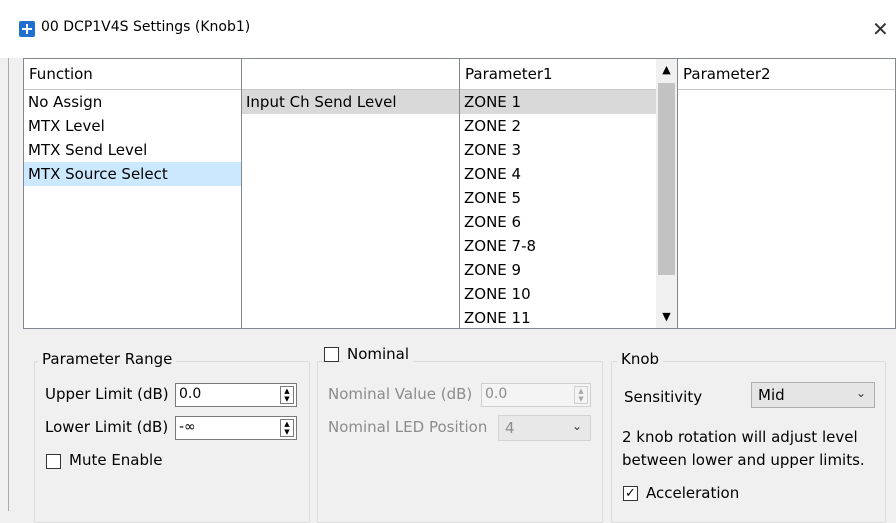  I want to click on upper-limit-value: 0.0, so click(190, 394).